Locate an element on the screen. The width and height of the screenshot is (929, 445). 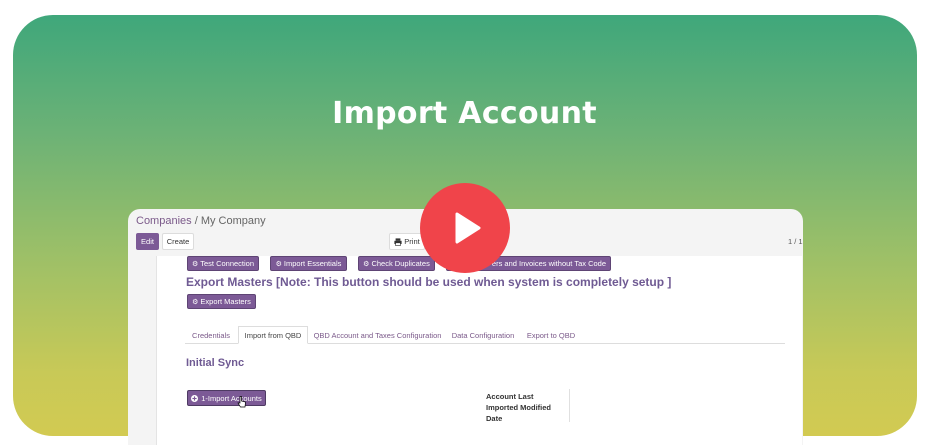
play-button is located at coordinates (465, 228).